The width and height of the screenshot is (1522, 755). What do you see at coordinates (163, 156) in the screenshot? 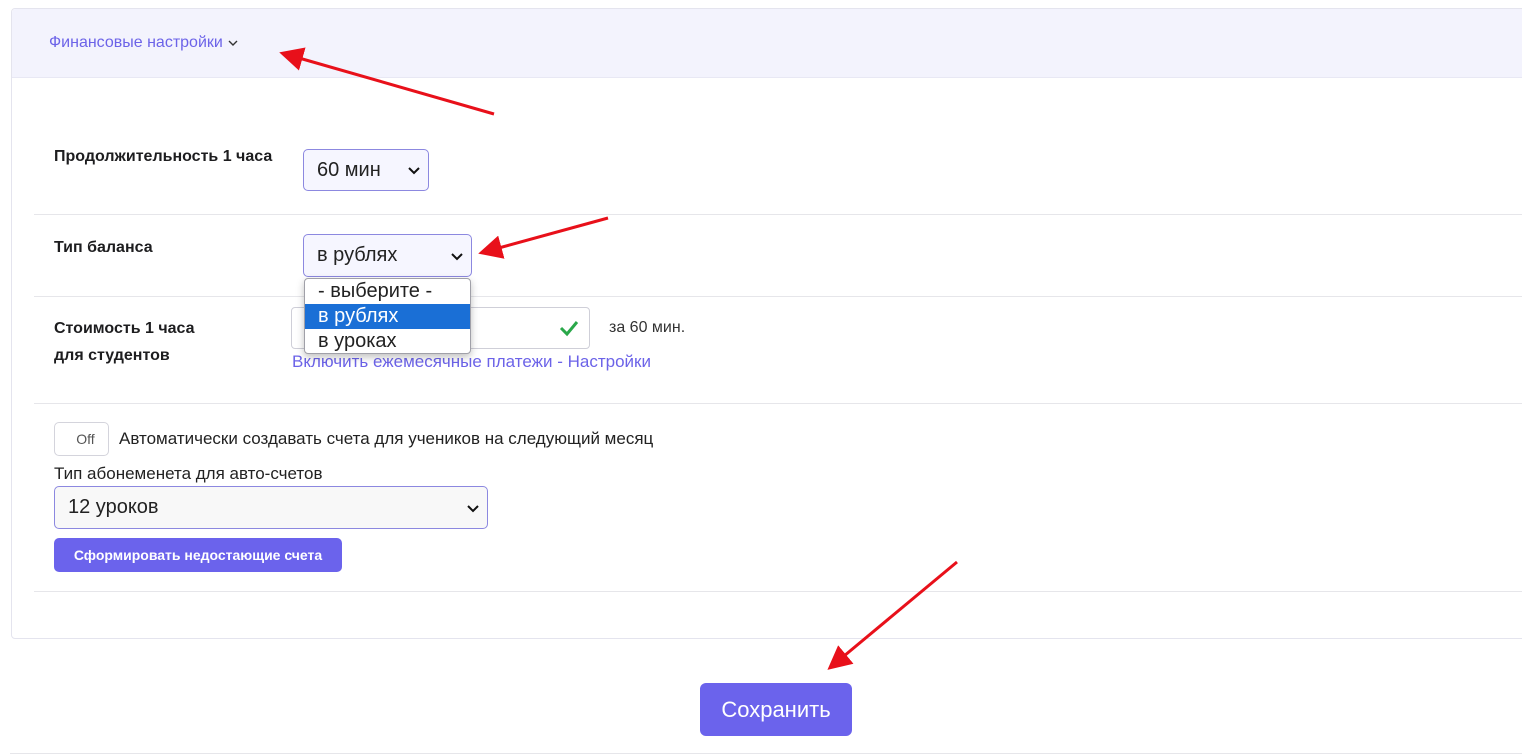
I see `duration-label: Продолжительность 1 часа` at bounding box center [163, 156].